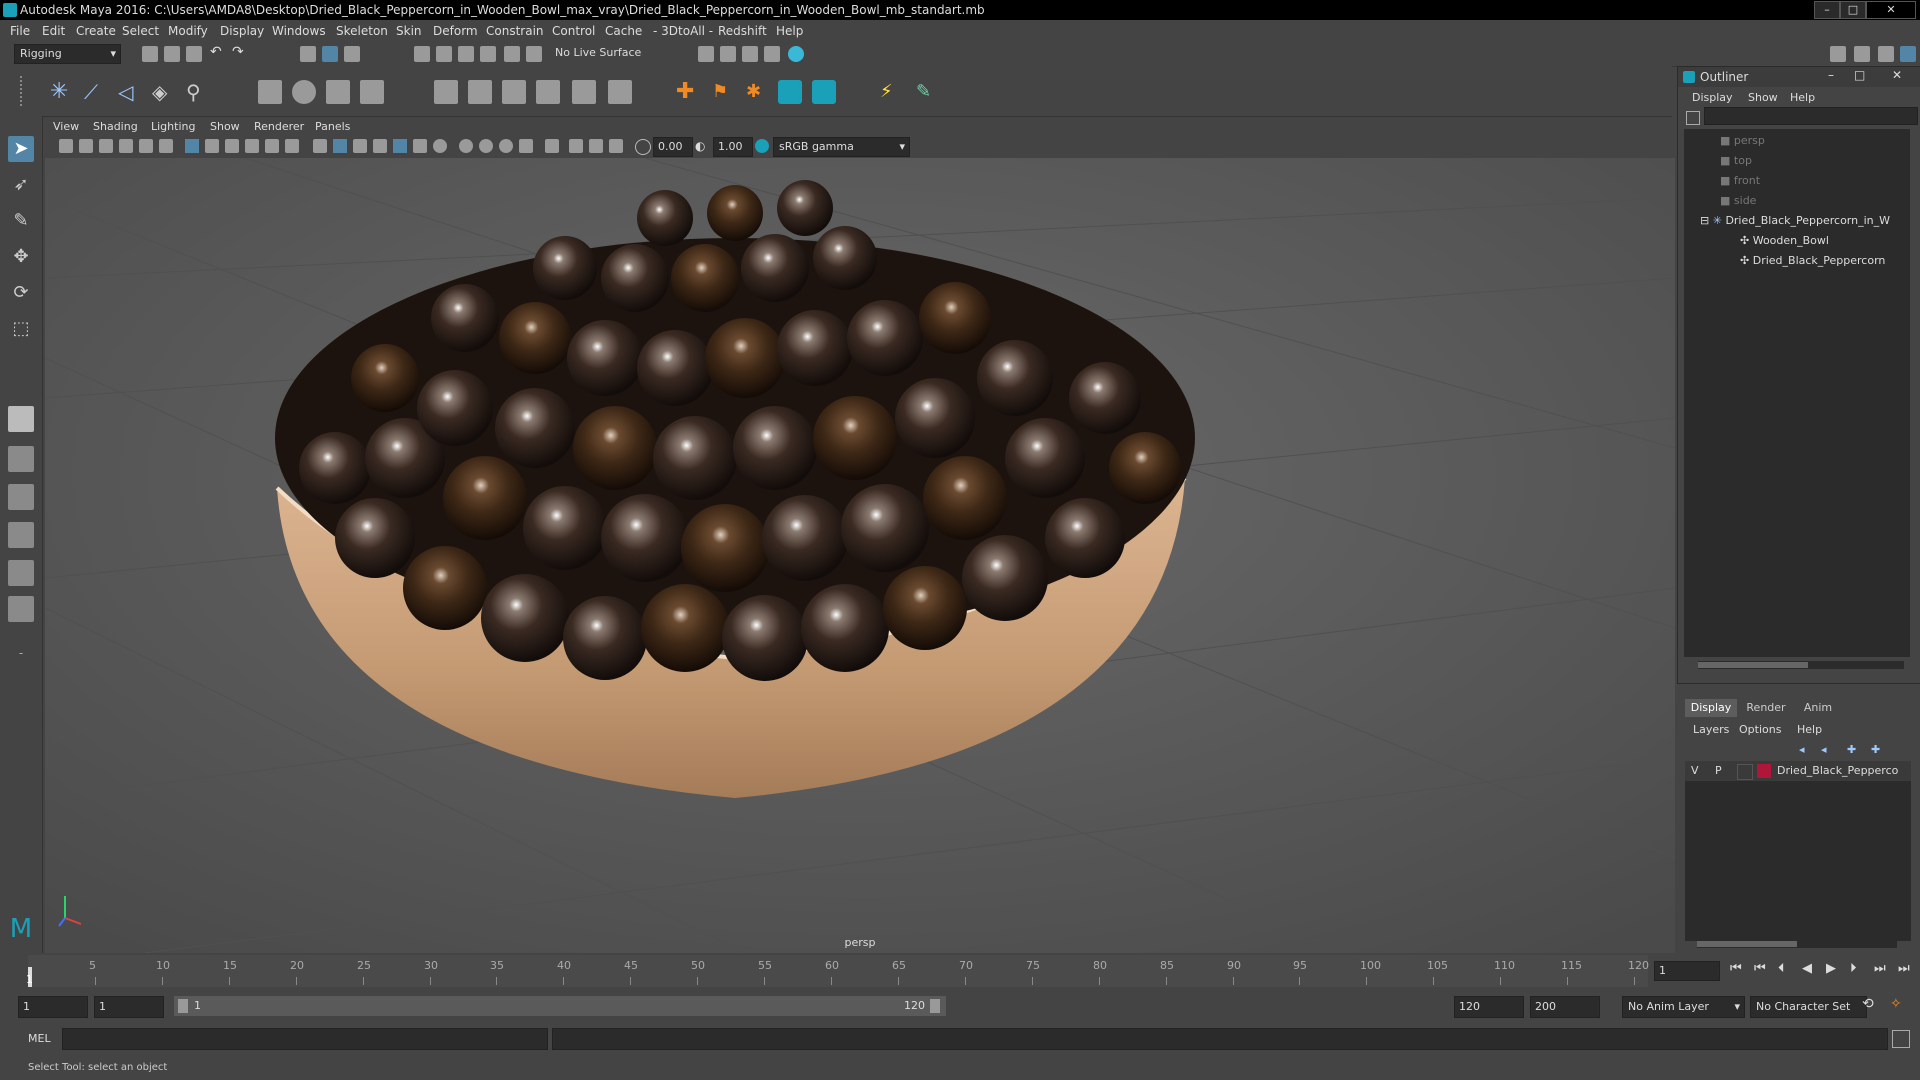 This screenshot has width=1920, height=1080. I want to click on locator-icon: ✚, so click(688, 92).